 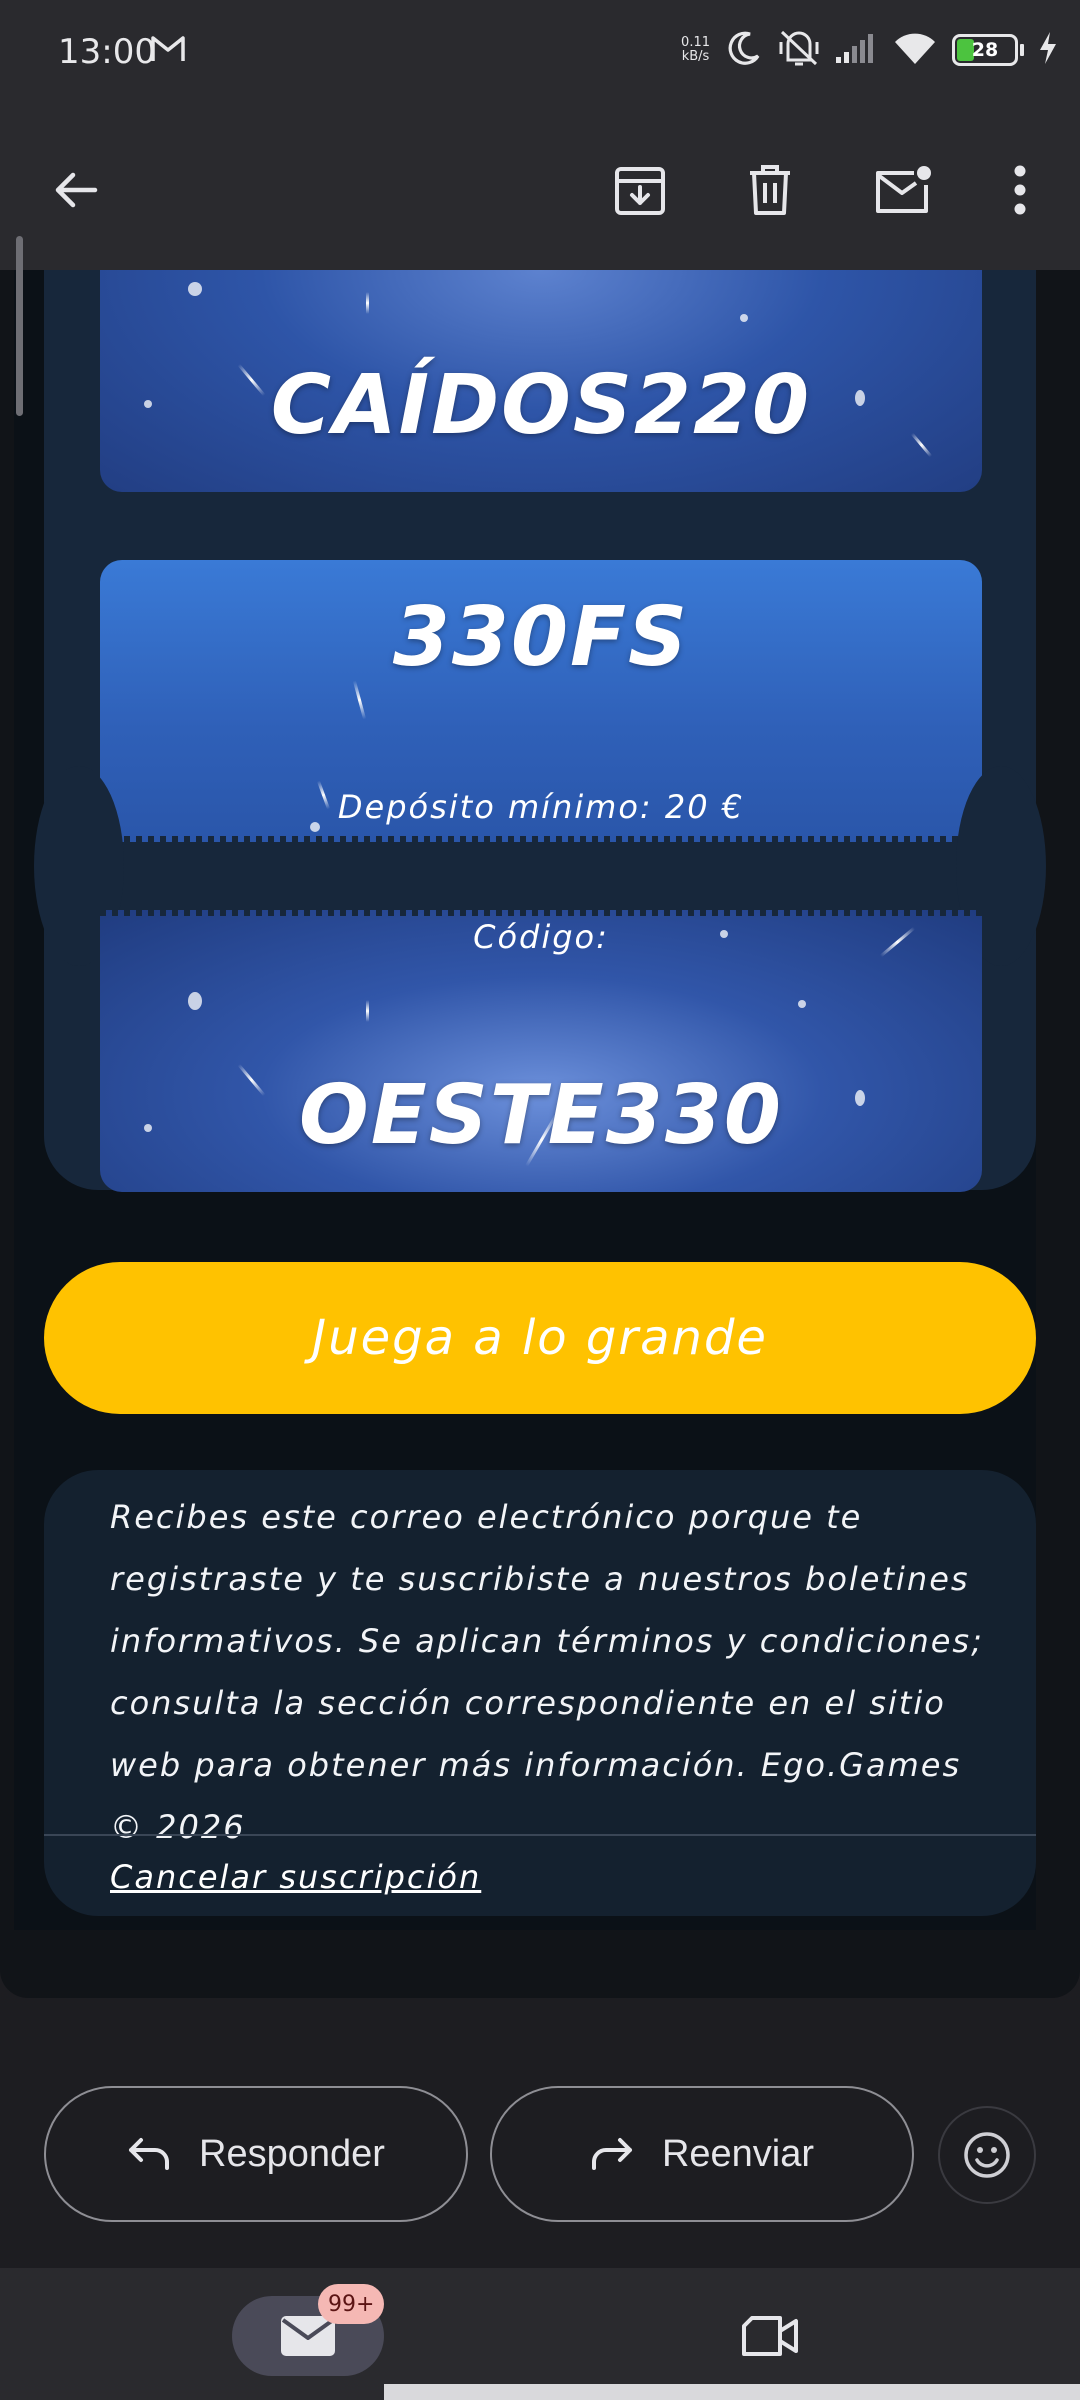 I want to click on more-options-button, so click(x=1020, y=190).